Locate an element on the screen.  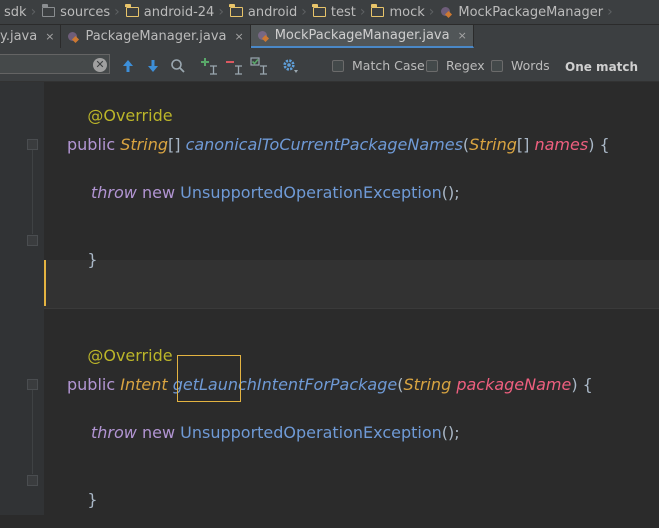
method-separator is located at coordinates (351, 308).